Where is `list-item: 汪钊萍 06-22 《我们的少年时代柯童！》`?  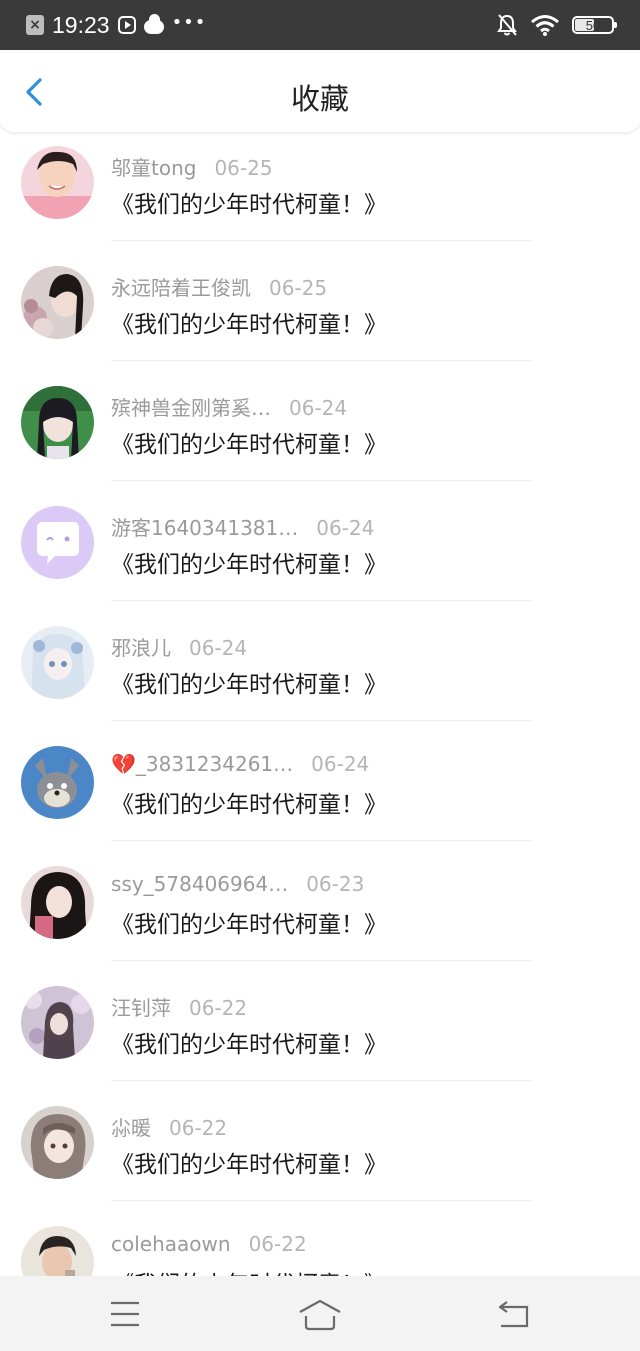
list-item: 汪钊萍 06-22 《我们的少年时代柯童！》 is located at coordinates (320, 1032).